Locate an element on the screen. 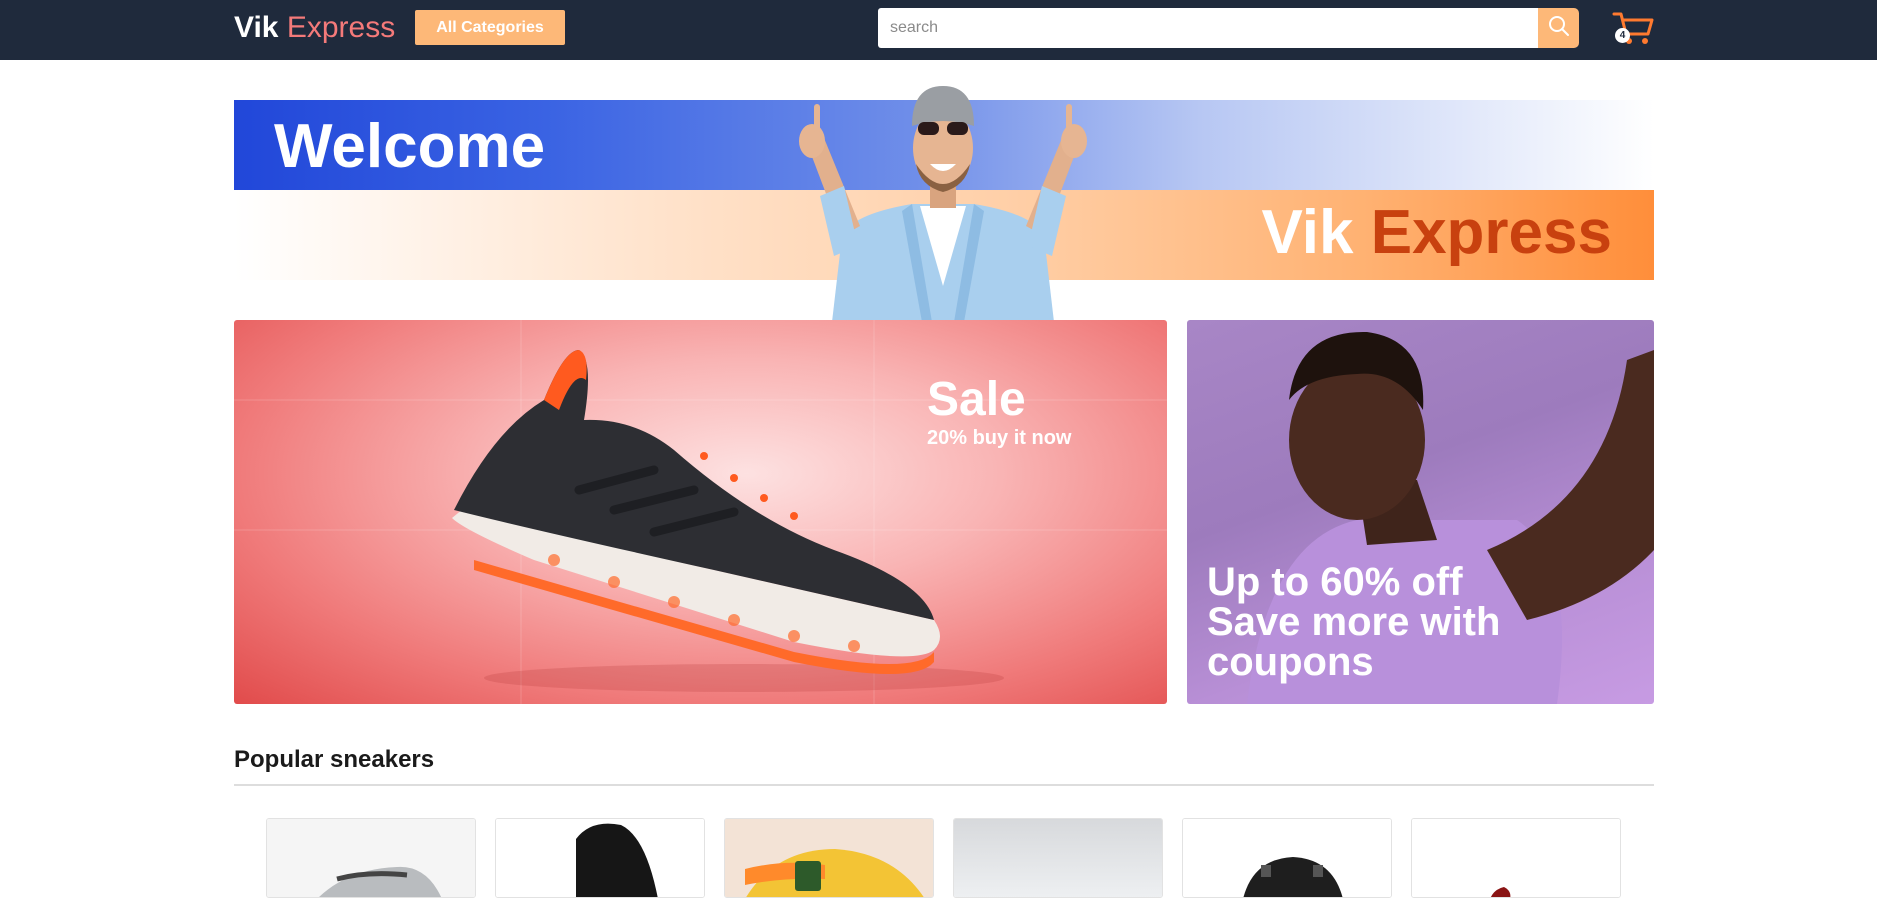 Image resolution: width=1877 pixels, height=898 pixels. site-logo: Vik Express is located at coordinates (314, 28).